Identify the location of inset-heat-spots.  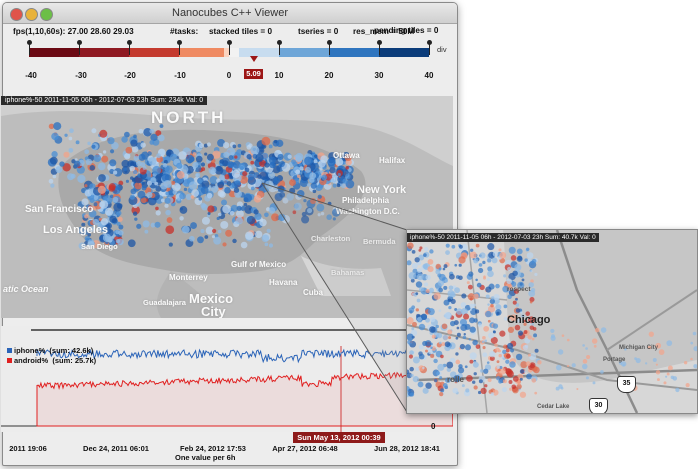
(552, 320).